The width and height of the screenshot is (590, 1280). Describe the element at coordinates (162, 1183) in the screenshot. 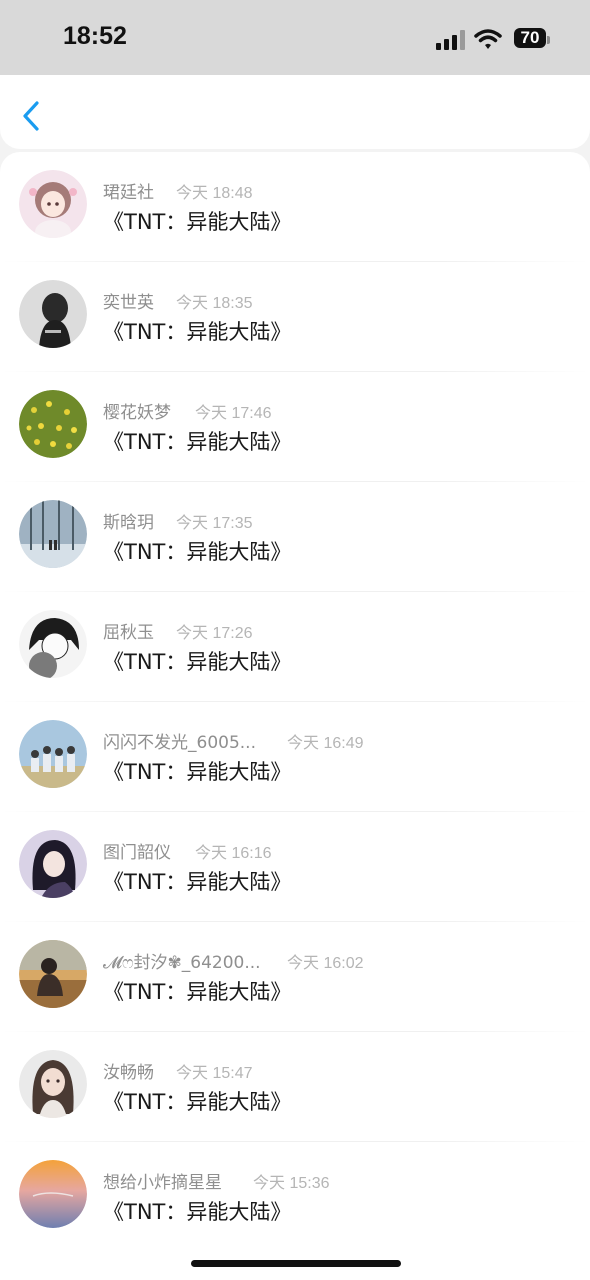

I see `sender-name: 想给小炸摘星星` at that location.